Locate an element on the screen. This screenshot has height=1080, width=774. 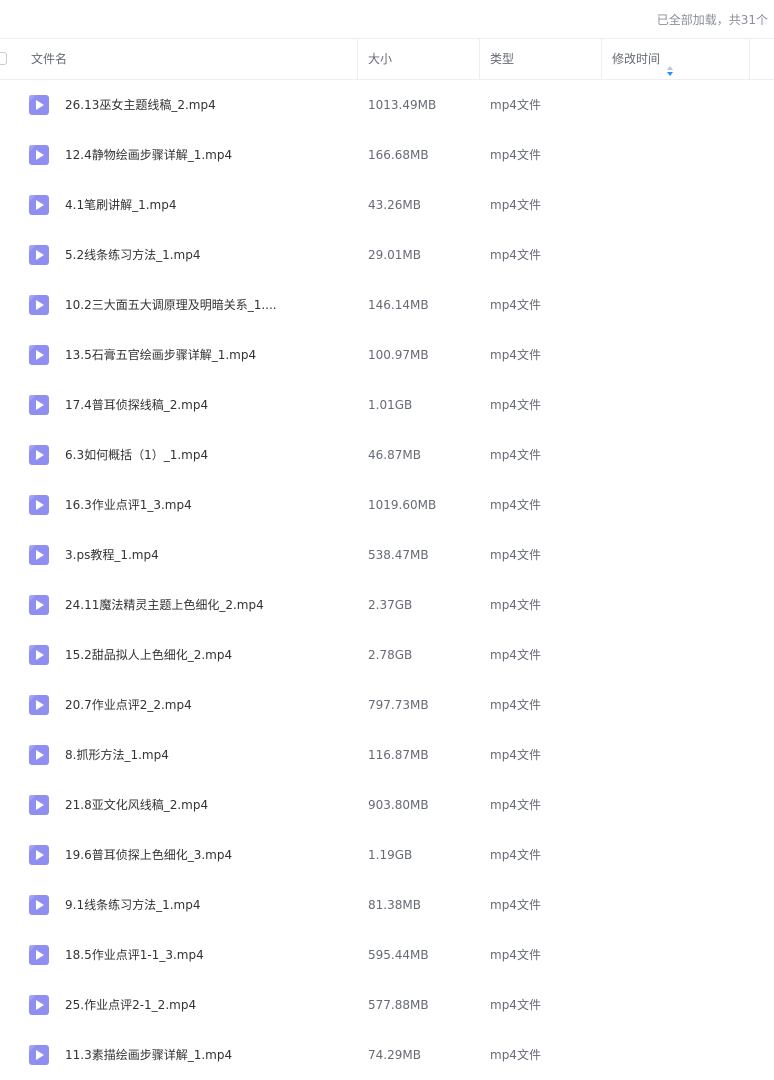
file-name: 3.ps教程_1.mp4 is located at coordinates (205, 555).